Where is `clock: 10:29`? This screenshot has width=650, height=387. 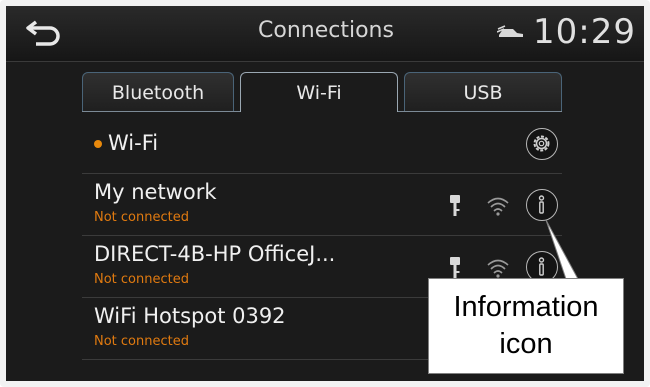 clock: 10:29 is located at coordinates (584, 32).